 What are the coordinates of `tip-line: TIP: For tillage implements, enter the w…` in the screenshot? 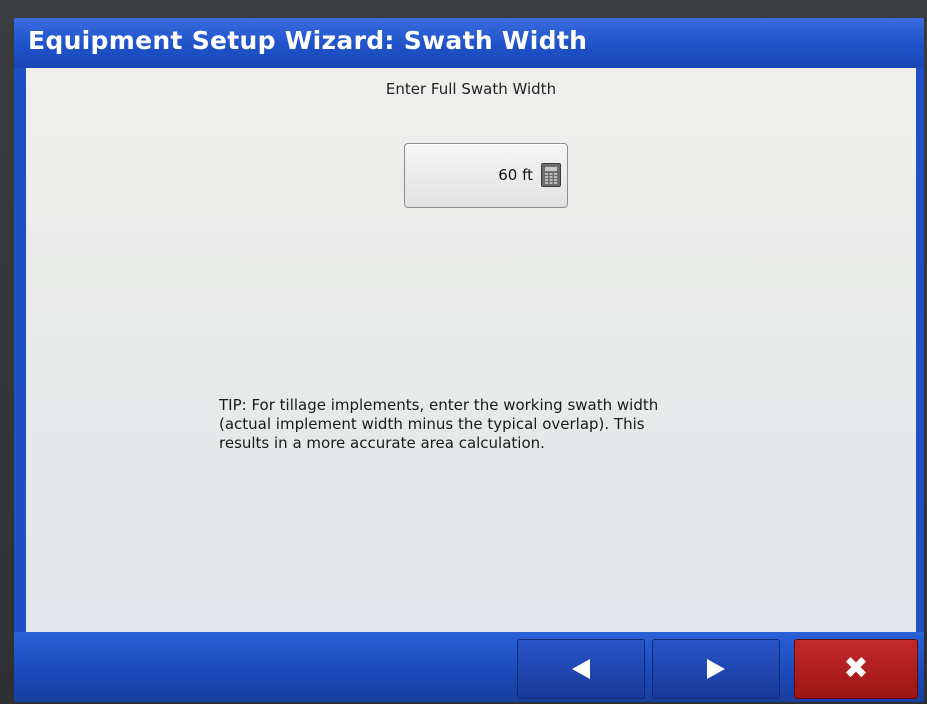 It's located at (439, 405).